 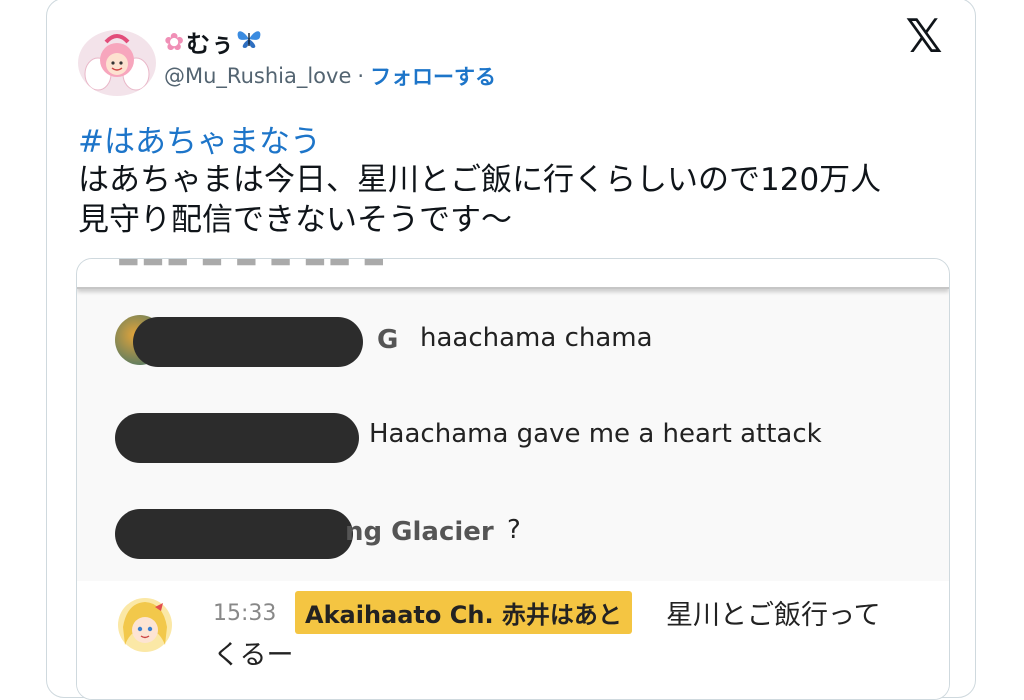 What do you see at coordinates (245, 613) in the screenshot?
I see `chat-timestamp: 15:33` at bounding box center [245, 613].